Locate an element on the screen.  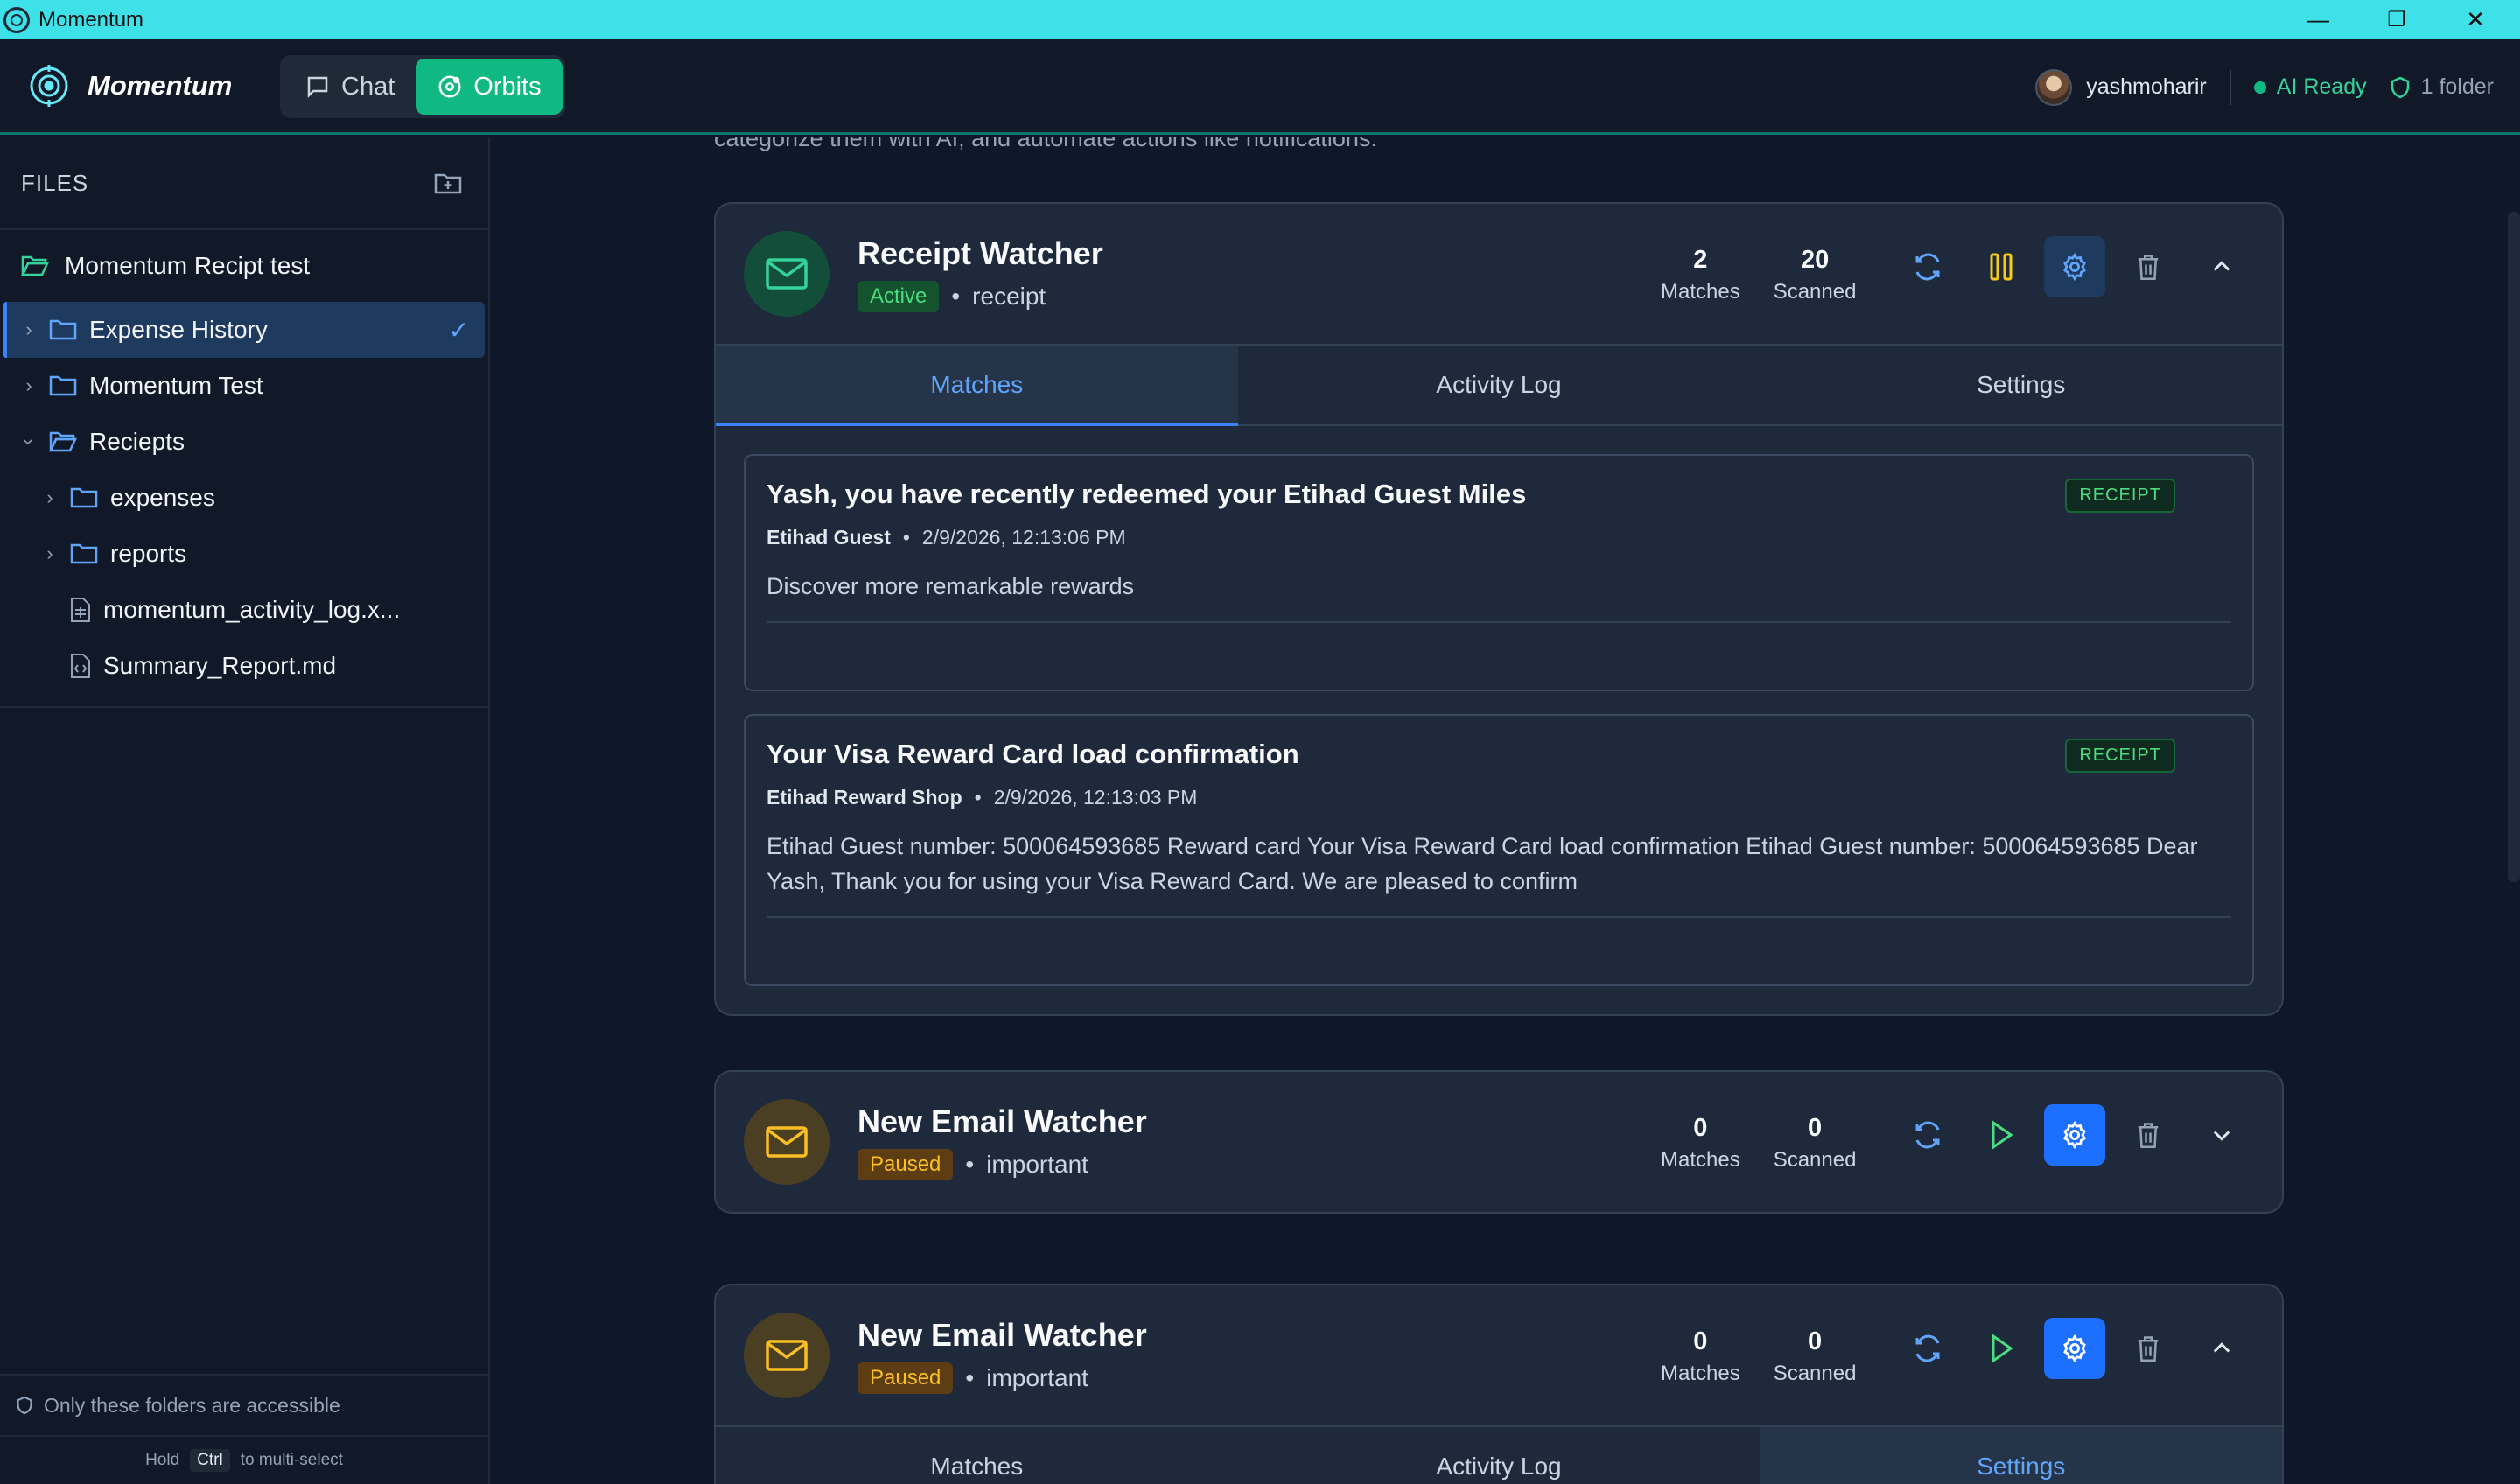
scanned-count: 20 is located at coordinates (1815, 260).